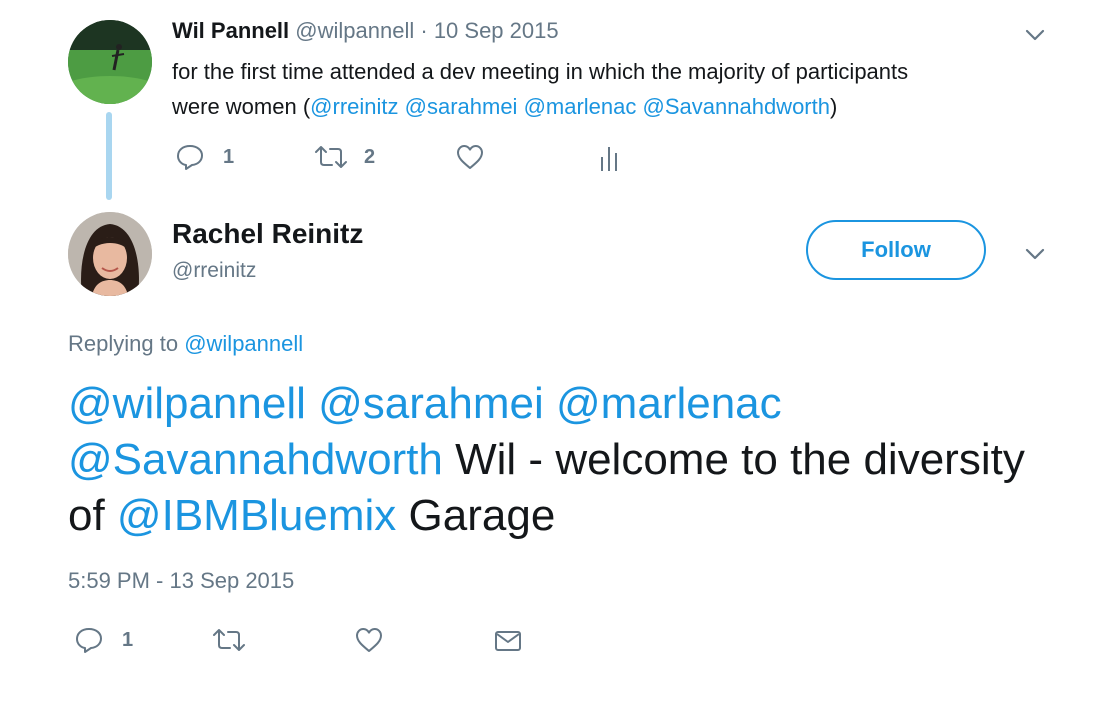 The width and height of the screenshot is (1115, 708). Describe the element at coordinates (181, 581) in the screenshot. I see `tweet-timestamp: 5:59 PM - 13 Sep 2015` at that location.